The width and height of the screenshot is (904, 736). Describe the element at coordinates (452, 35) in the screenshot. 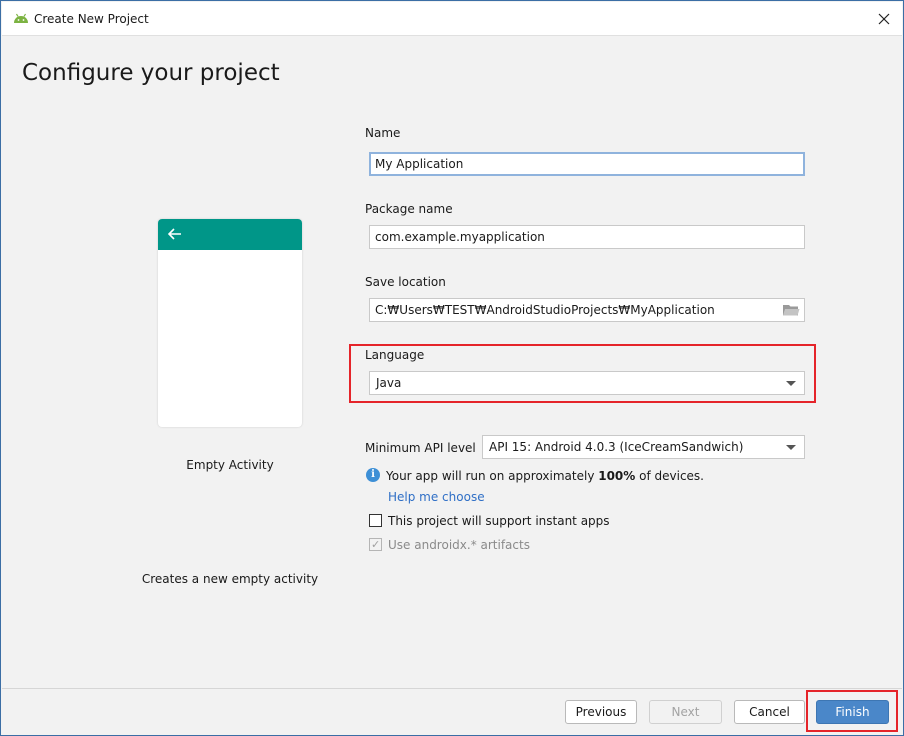

I see `divider` at that location.